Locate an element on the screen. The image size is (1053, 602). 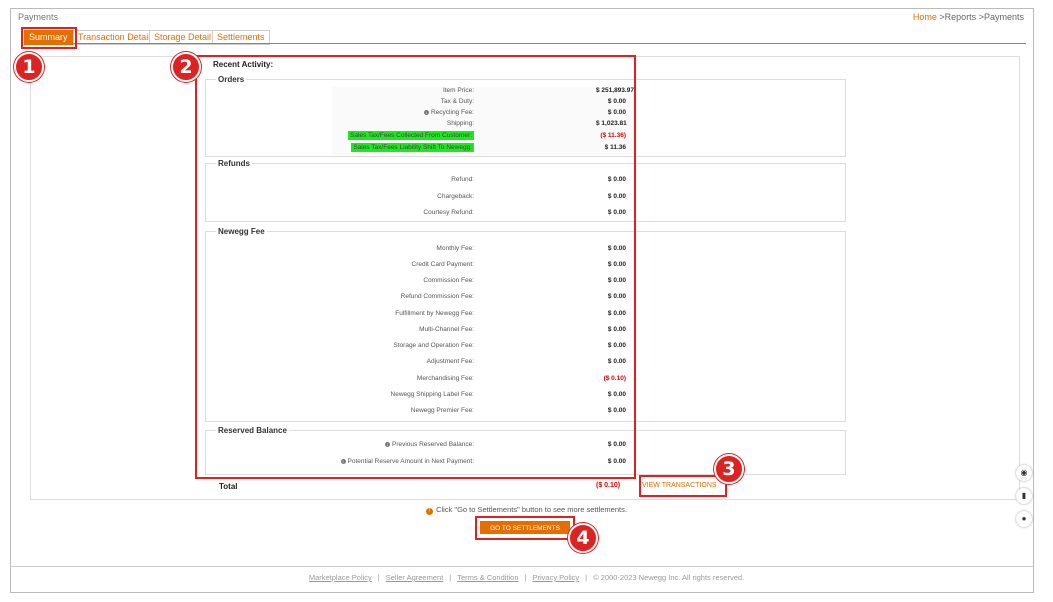
book-icon: ▮ is located at coordinates (1024, 496).